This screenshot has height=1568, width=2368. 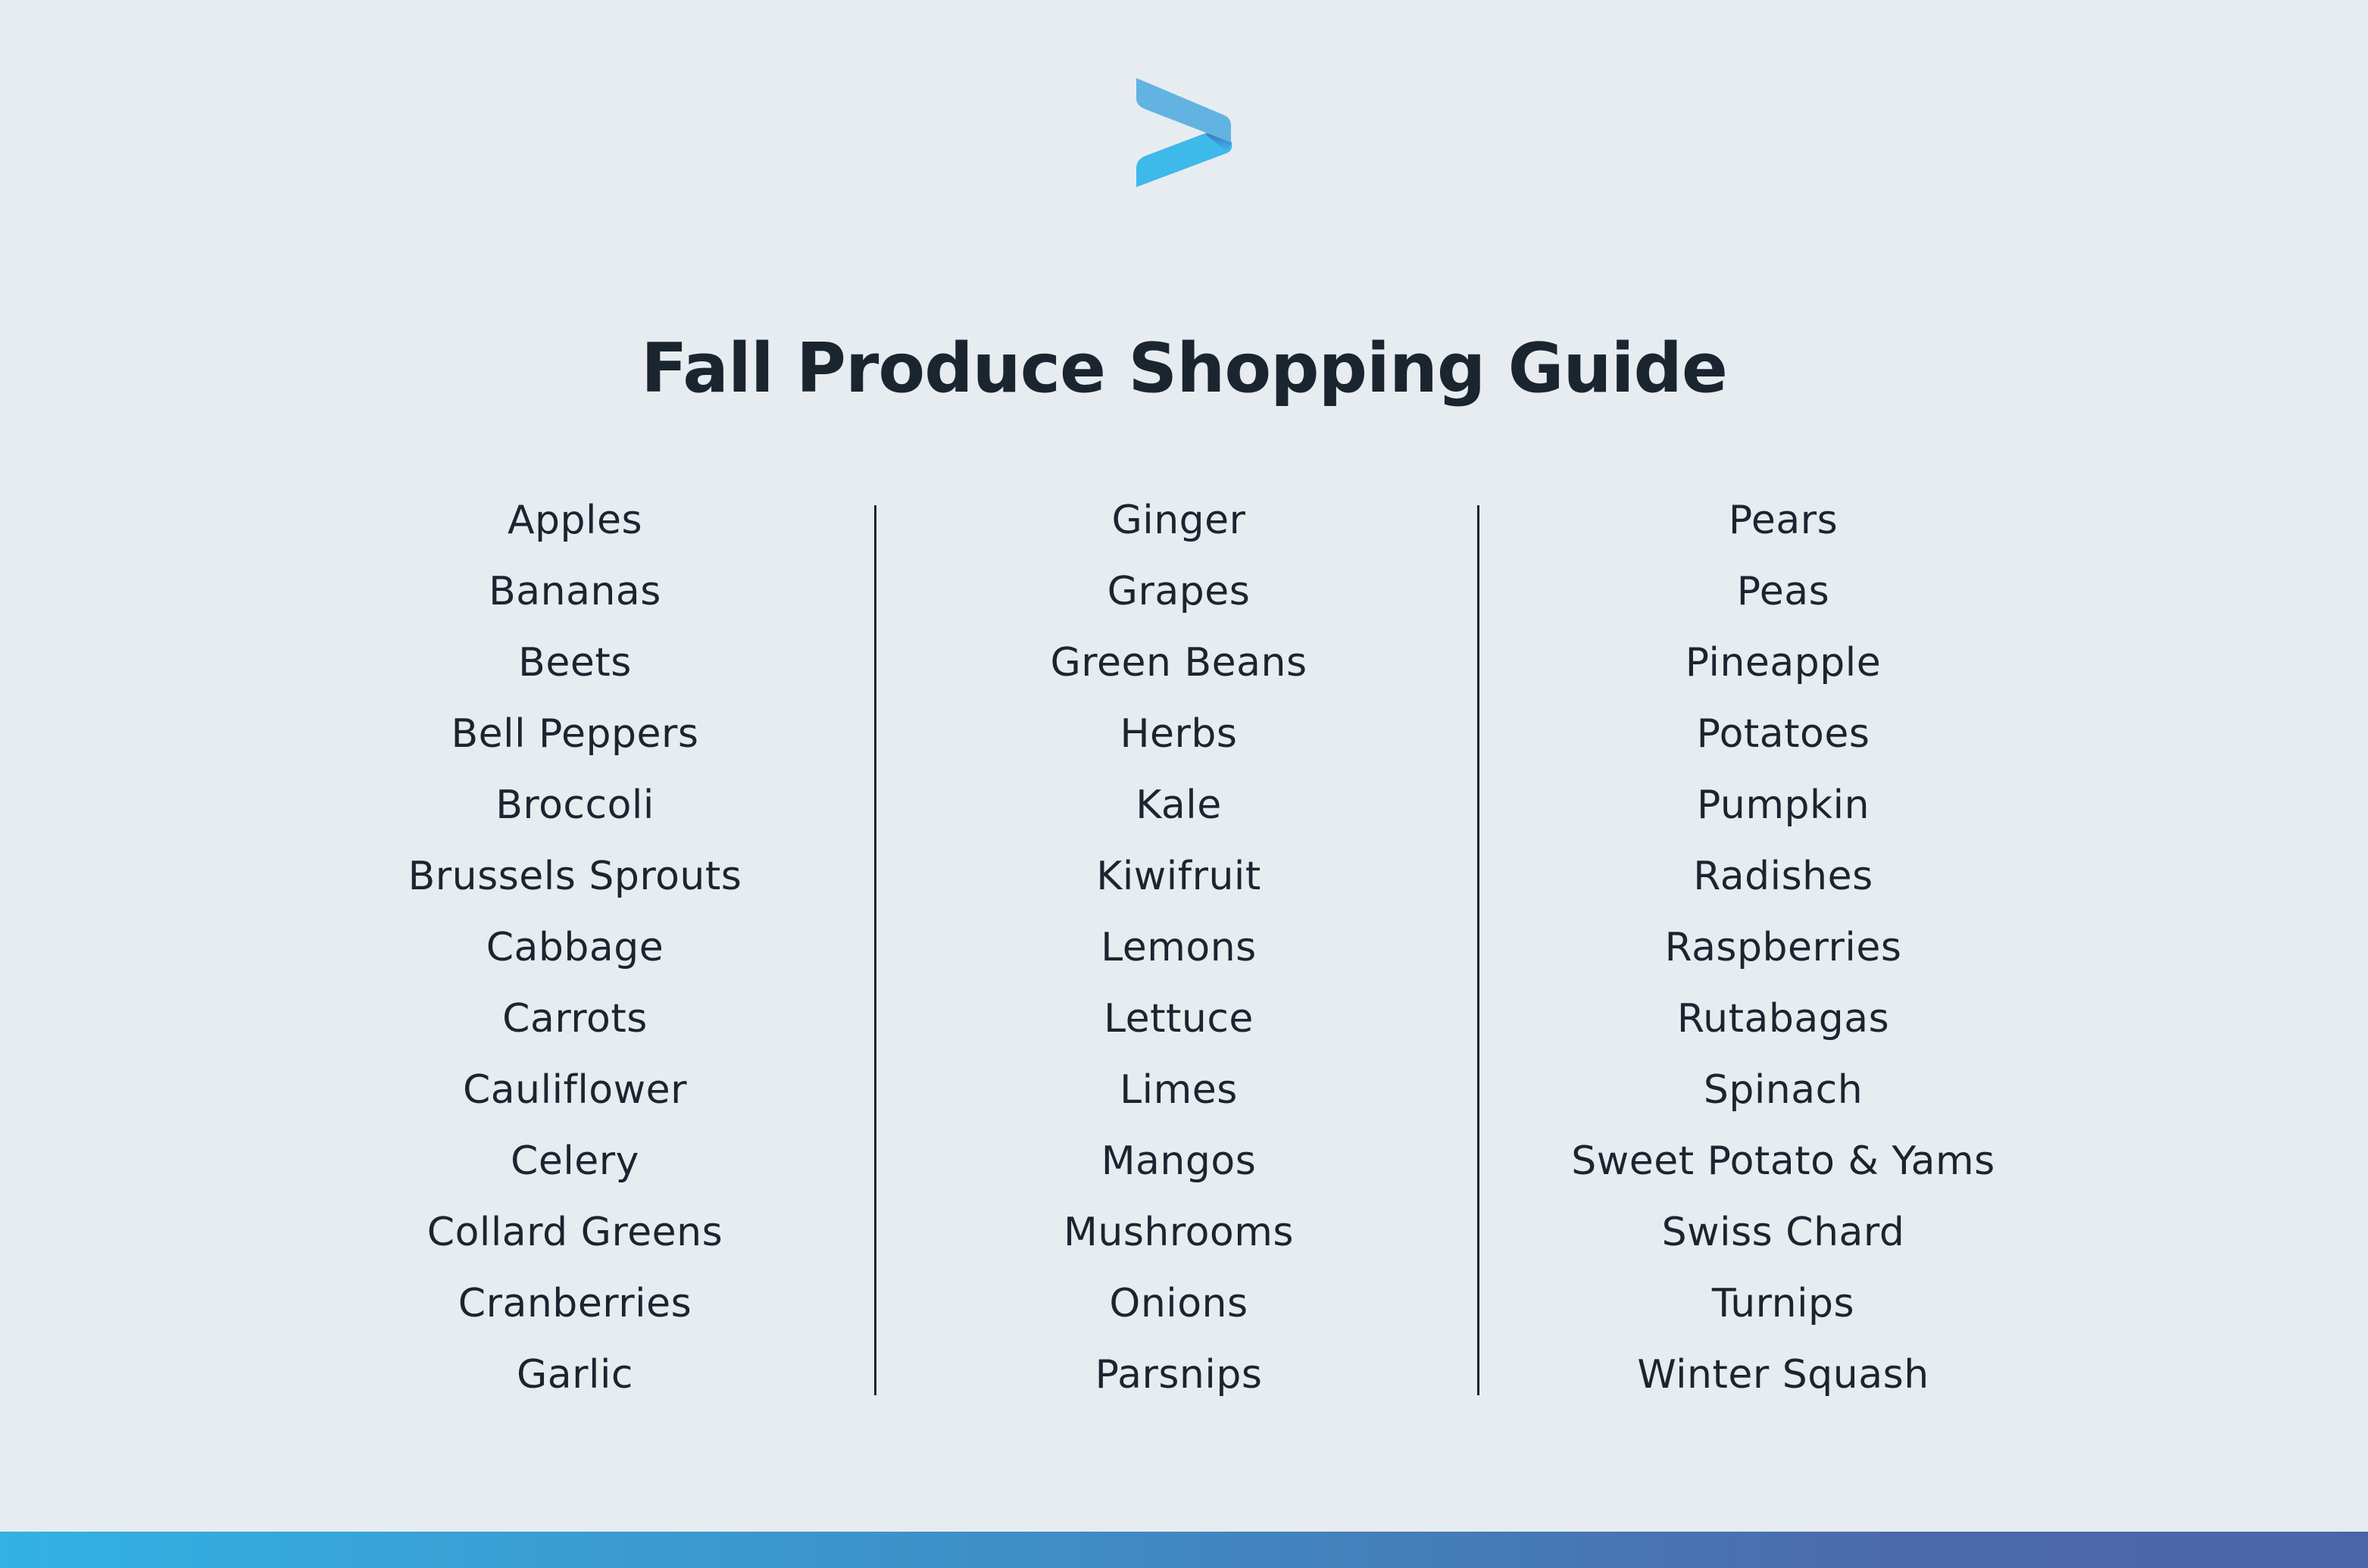 I want to click on produce-item: Mushrooms, so click(x=1179, y=1232).